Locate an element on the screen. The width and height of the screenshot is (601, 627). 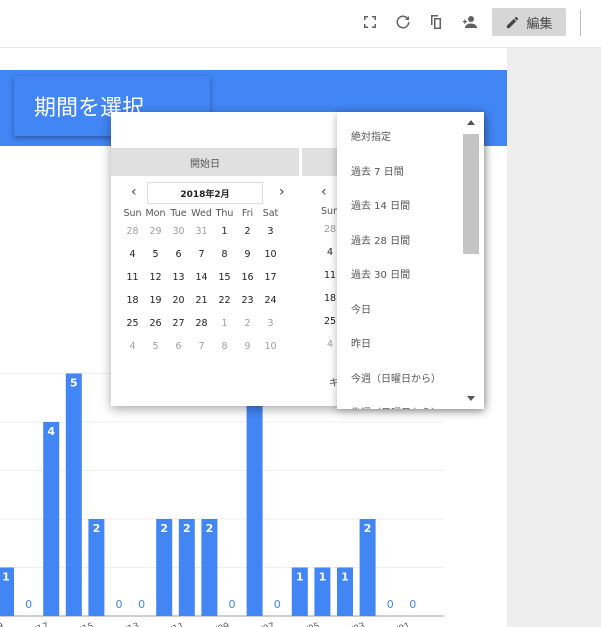
calendar-day: 27 is located at coordinates (178, 323).